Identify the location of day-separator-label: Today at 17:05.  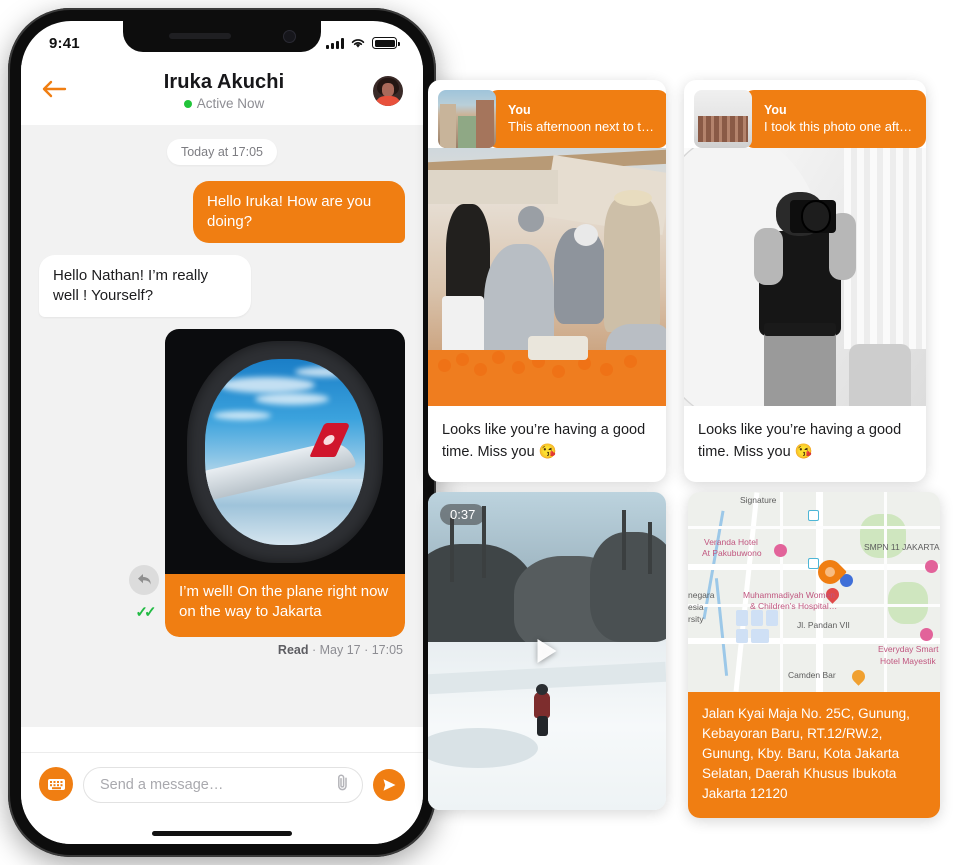
(221, 152).